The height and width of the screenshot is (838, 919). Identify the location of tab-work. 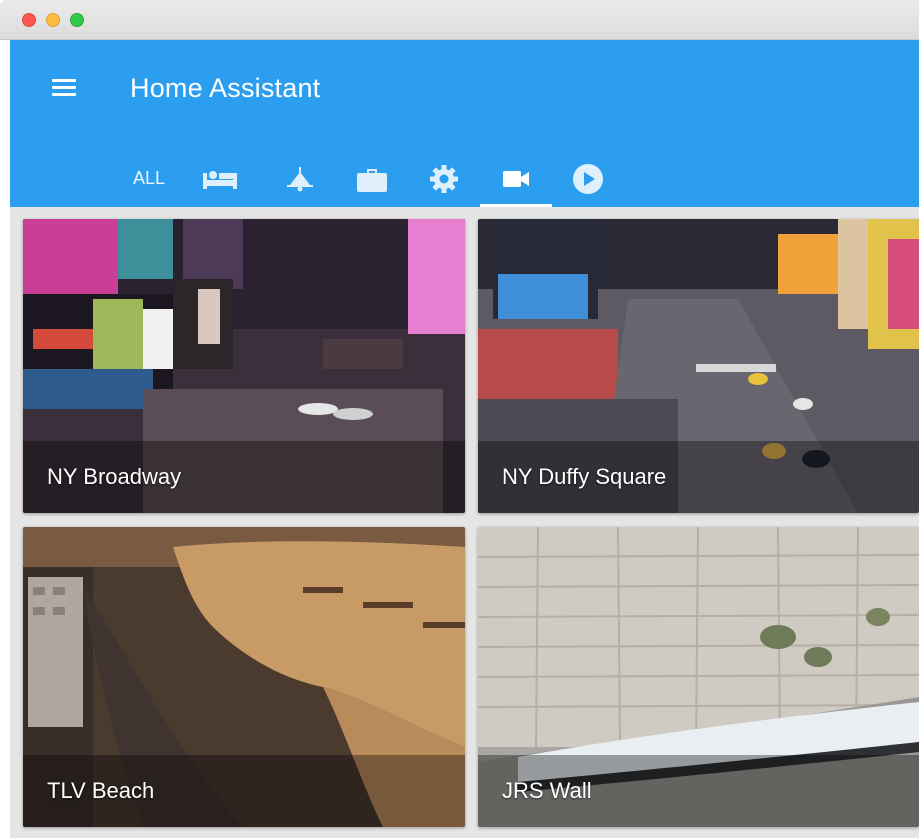
(372, 178).